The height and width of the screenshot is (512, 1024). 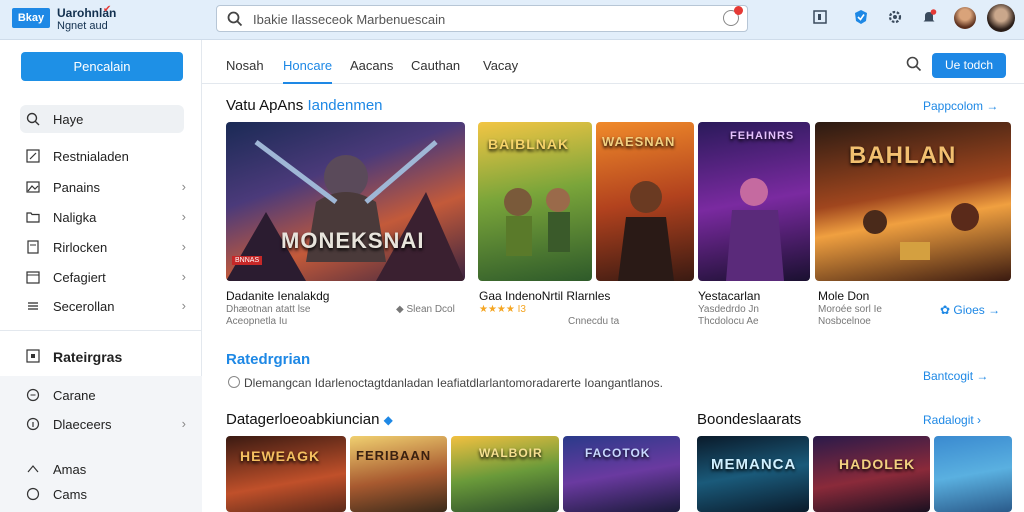 I want to click on sidebar-item-2: Panains ›, so click(x=106, y=188).